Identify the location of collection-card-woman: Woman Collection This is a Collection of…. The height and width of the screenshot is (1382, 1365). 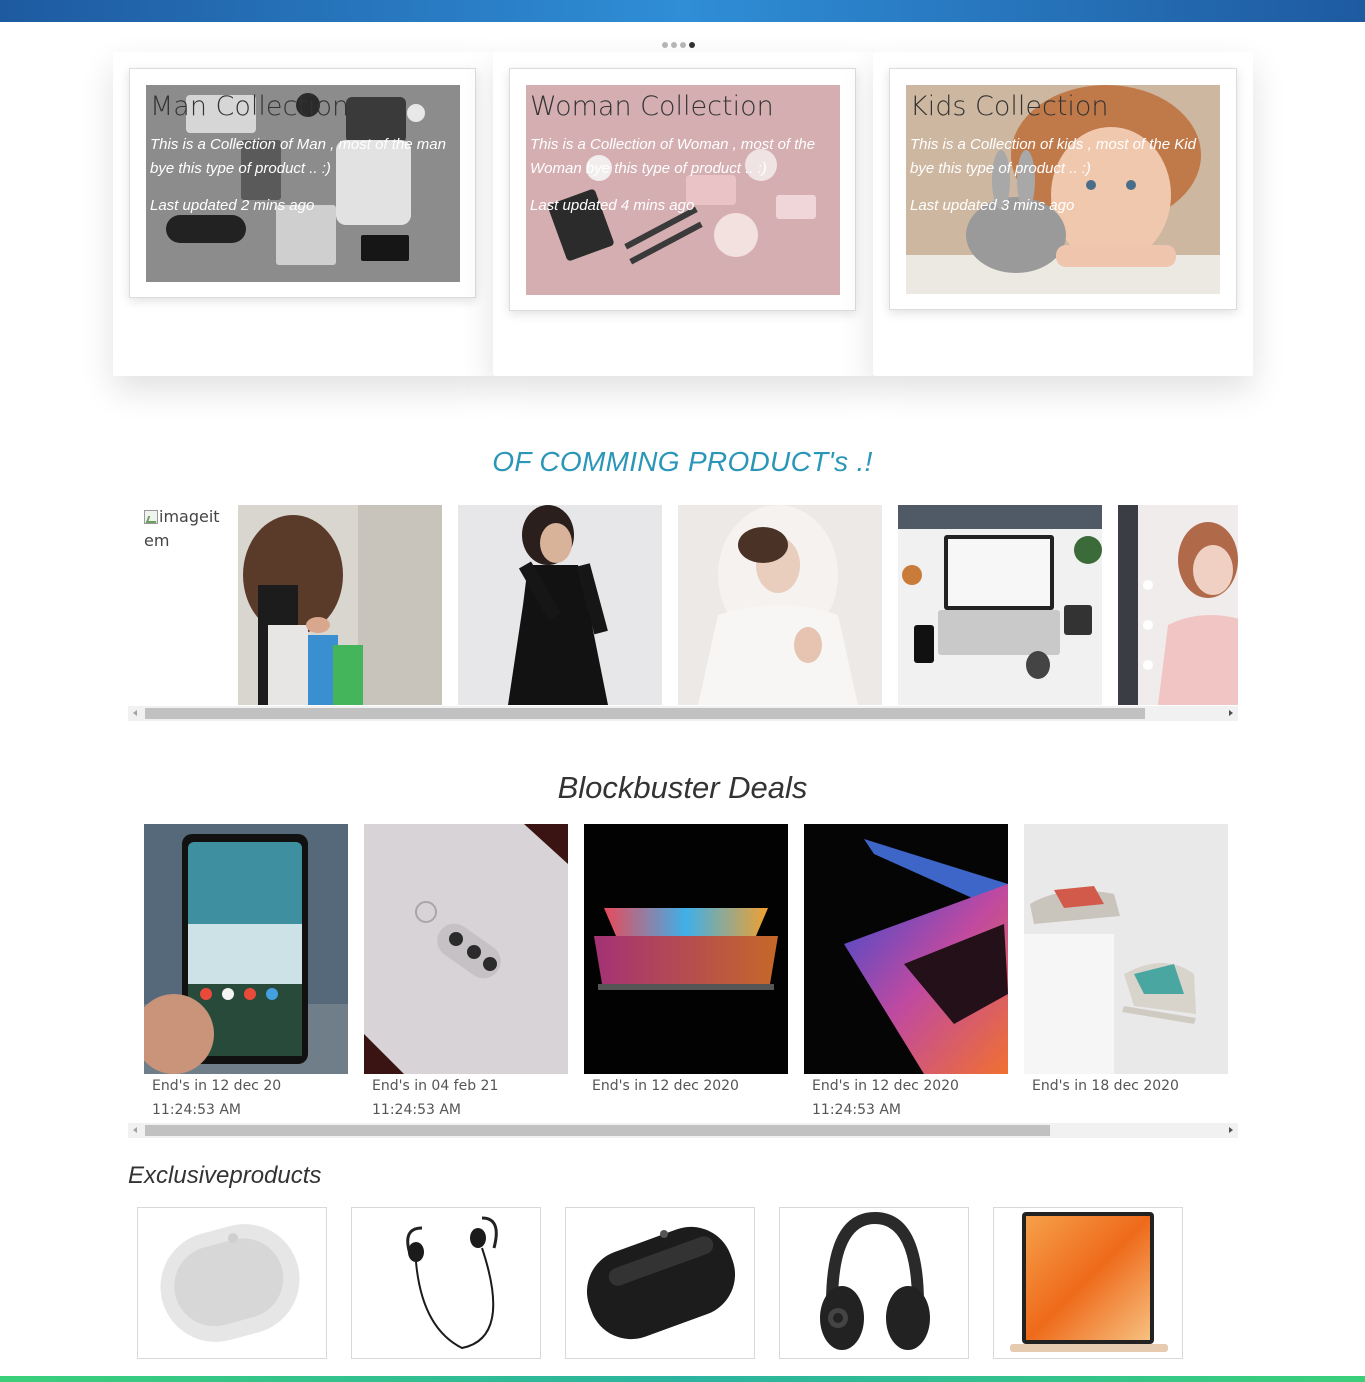
(682, 189).